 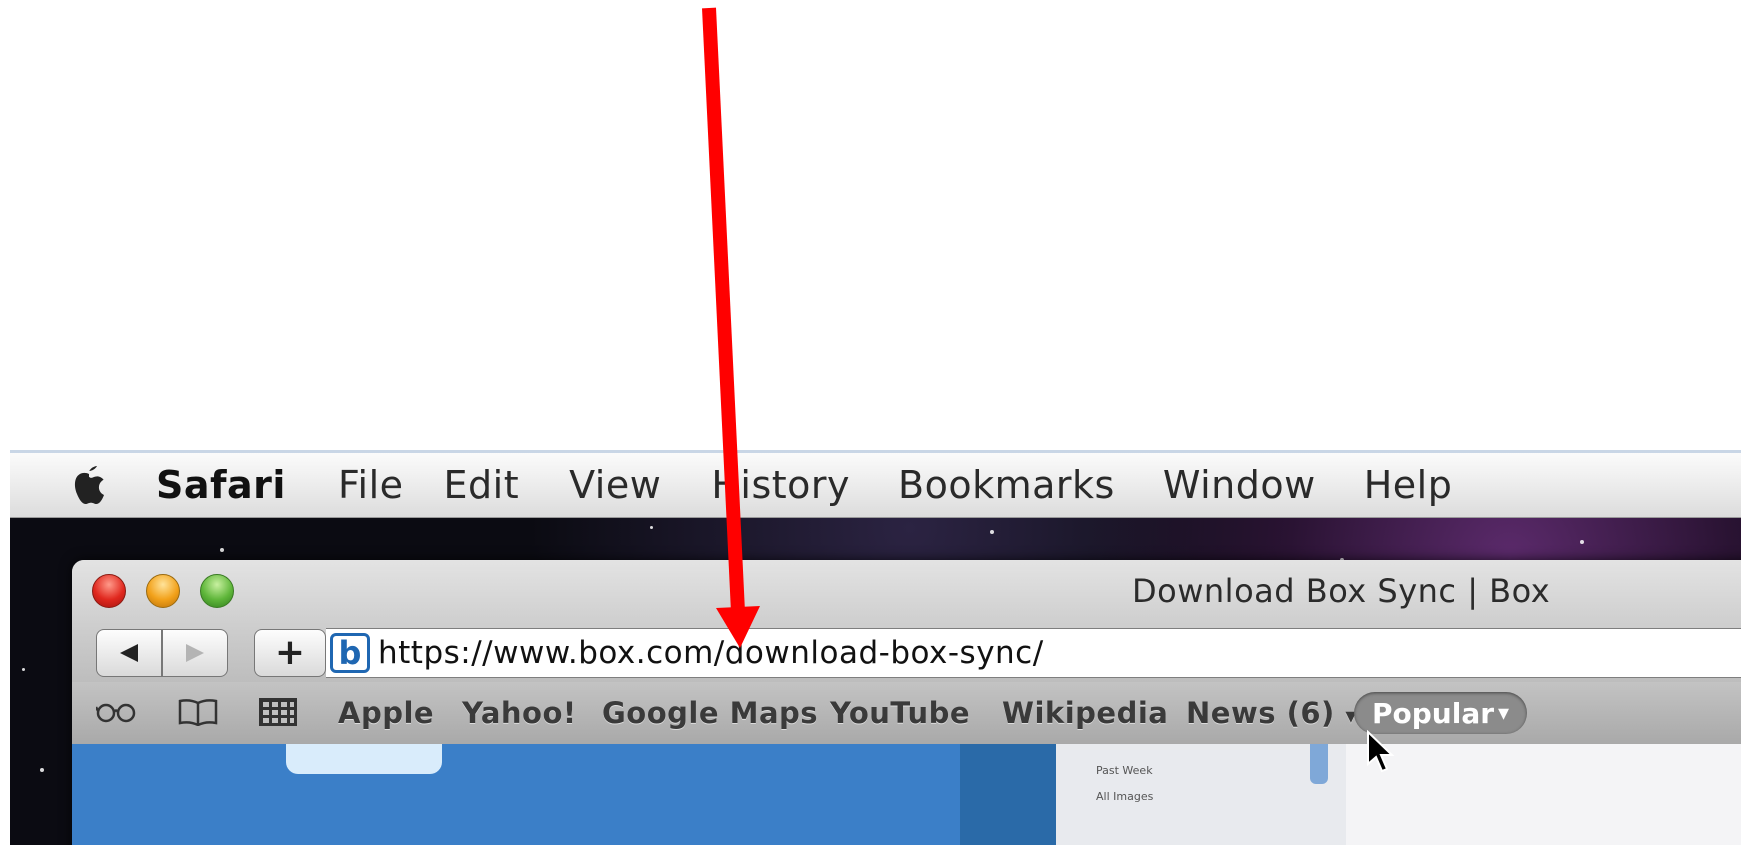 I want to click on forward-arrow-icon, so click(x=195, y=653).